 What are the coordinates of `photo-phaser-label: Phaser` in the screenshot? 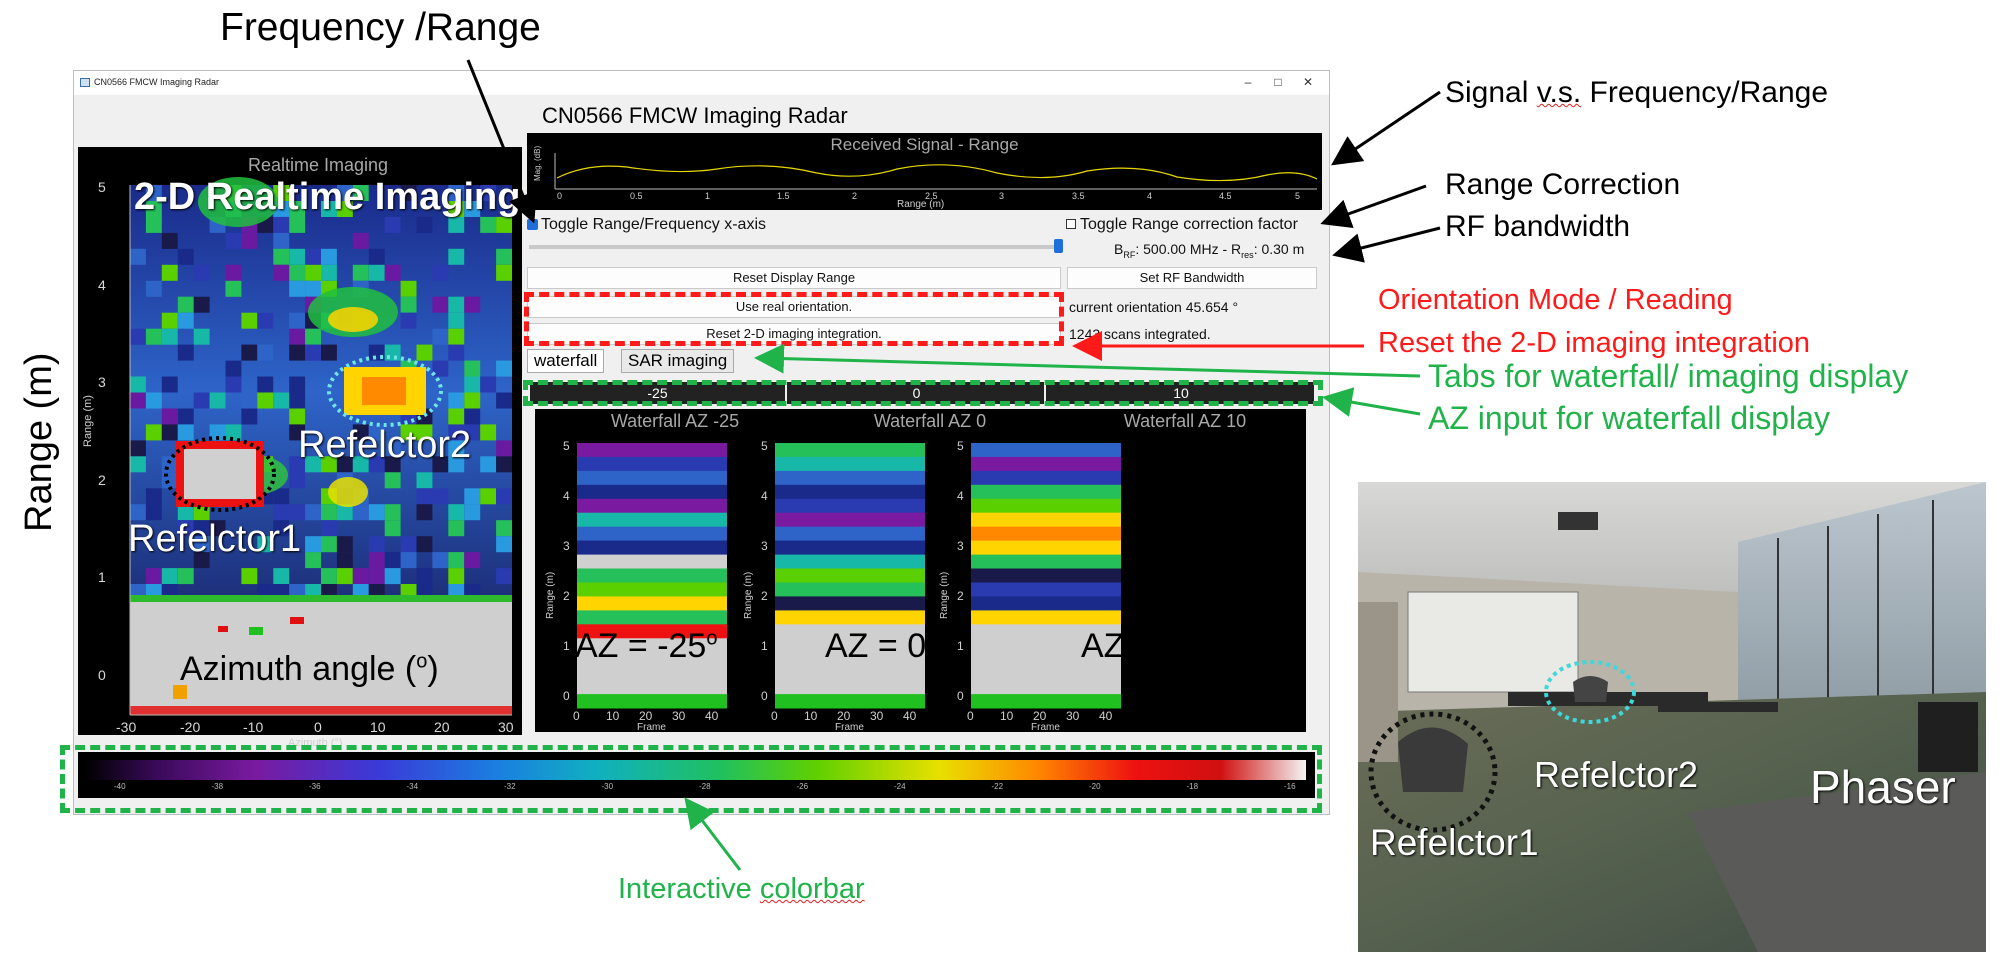 It's located at (1883, 787).